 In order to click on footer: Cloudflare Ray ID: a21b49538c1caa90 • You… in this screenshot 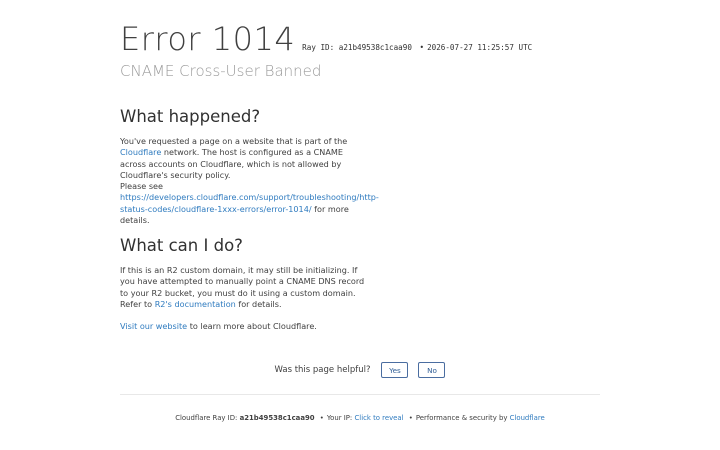, I will do `click(360, 418)`.